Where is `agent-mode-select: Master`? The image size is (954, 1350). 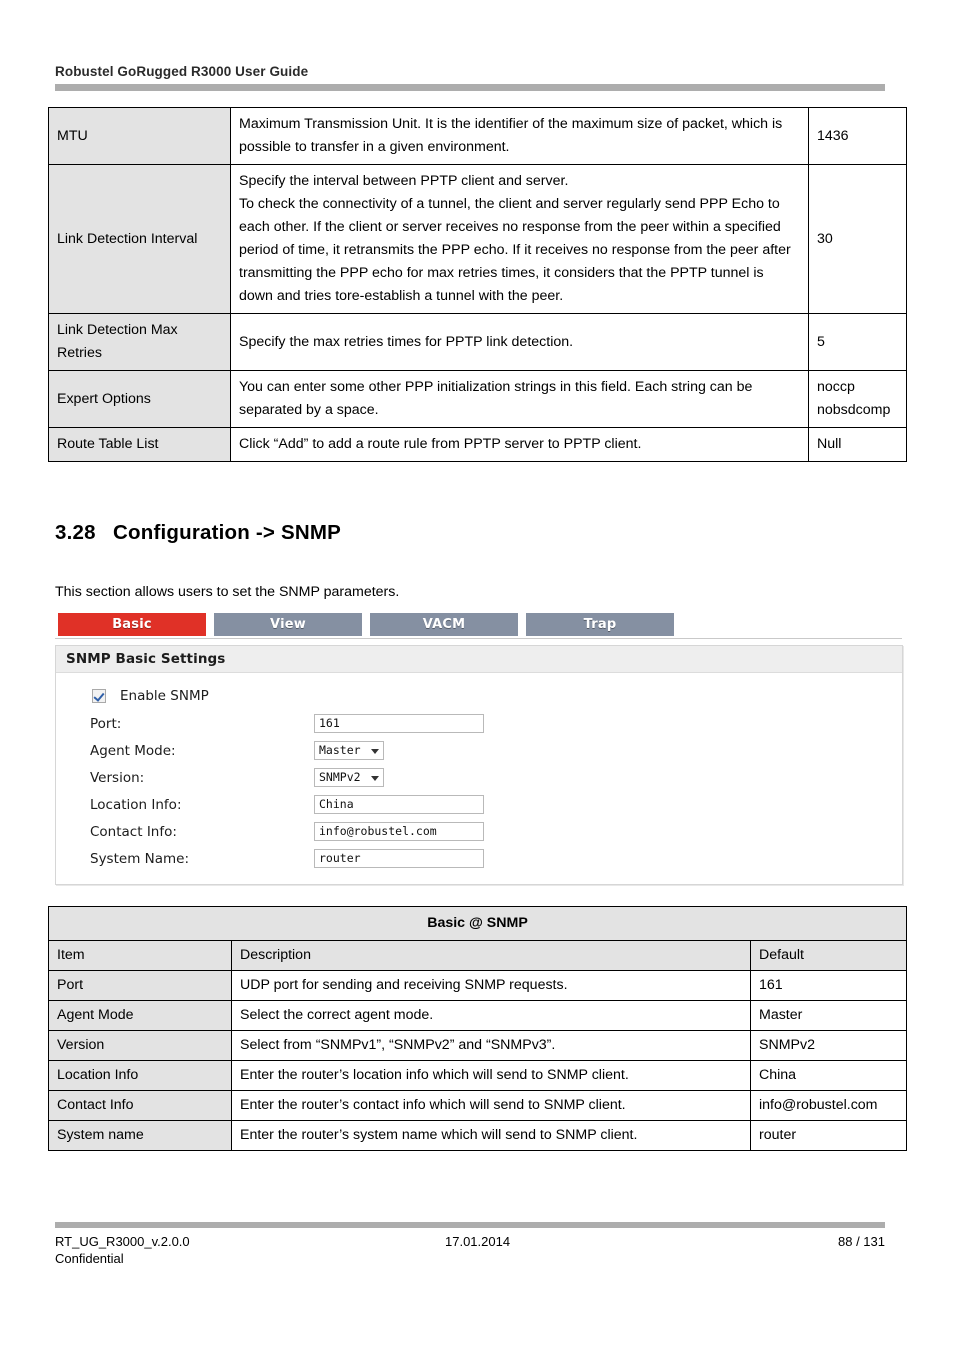 agent-mode-select: Master is located at coordinates (349, 750).